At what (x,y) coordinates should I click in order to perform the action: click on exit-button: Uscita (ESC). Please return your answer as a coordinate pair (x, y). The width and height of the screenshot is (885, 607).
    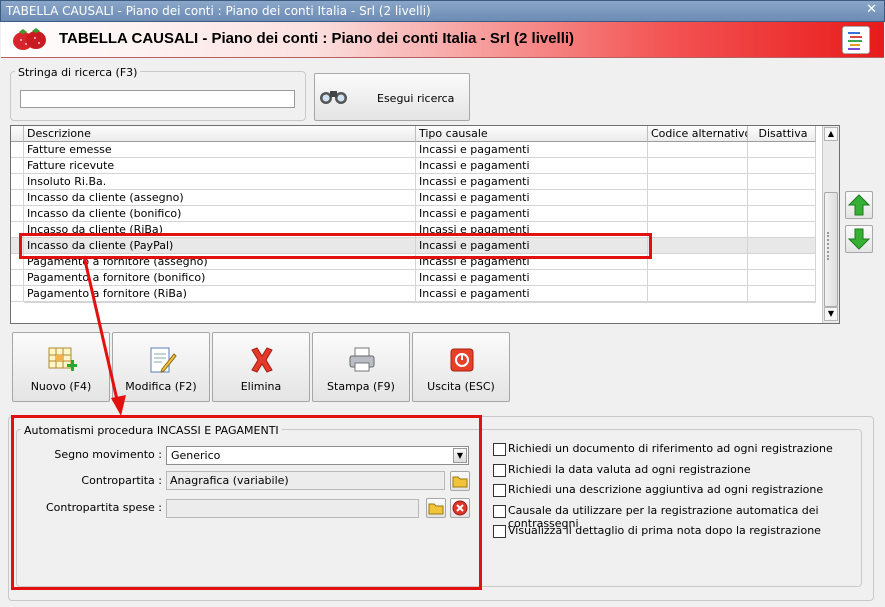
    Looking at the image, I should click on (461, 367).